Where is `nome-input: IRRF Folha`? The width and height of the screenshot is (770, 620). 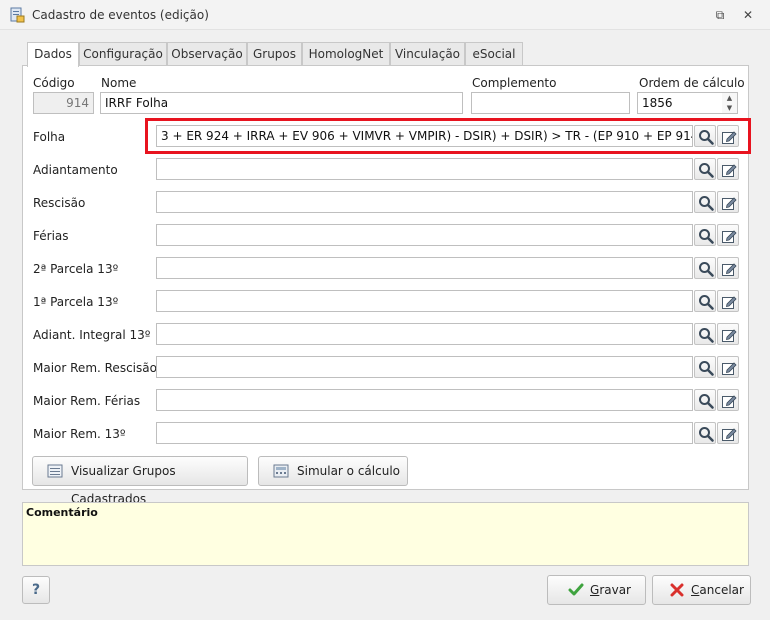
nome-input: IRRF Folha is located at coordinates (281, 103).